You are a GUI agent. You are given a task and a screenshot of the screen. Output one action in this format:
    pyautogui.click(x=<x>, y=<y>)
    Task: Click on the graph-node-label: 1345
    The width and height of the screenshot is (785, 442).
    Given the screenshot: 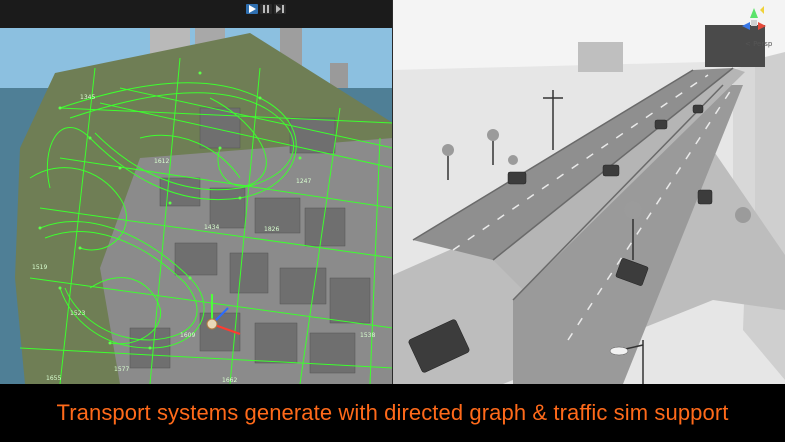 What is the action you would take?
    pyautogui.click(x=88, y=97)
    